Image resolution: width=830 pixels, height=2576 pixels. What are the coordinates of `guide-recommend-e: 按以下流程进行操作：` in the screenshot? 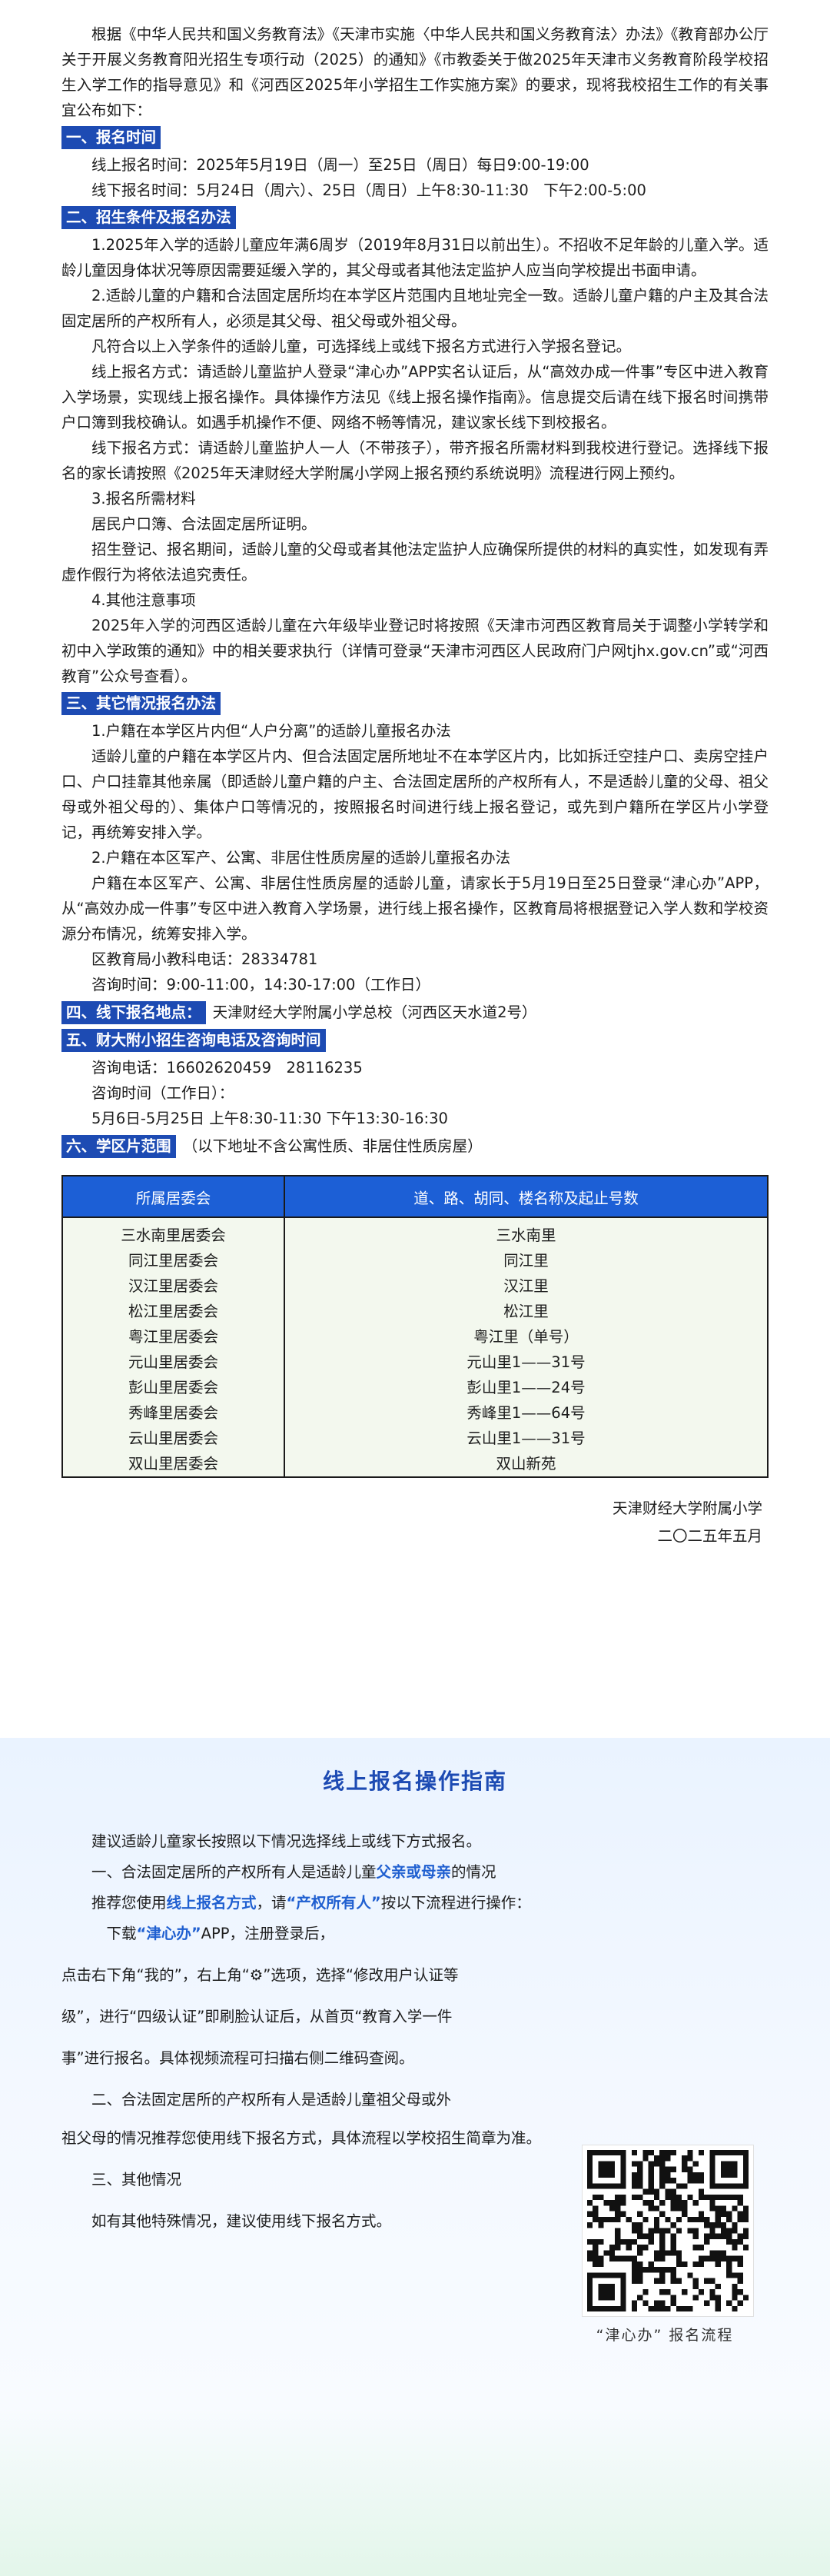 It's located at (455, 1903).